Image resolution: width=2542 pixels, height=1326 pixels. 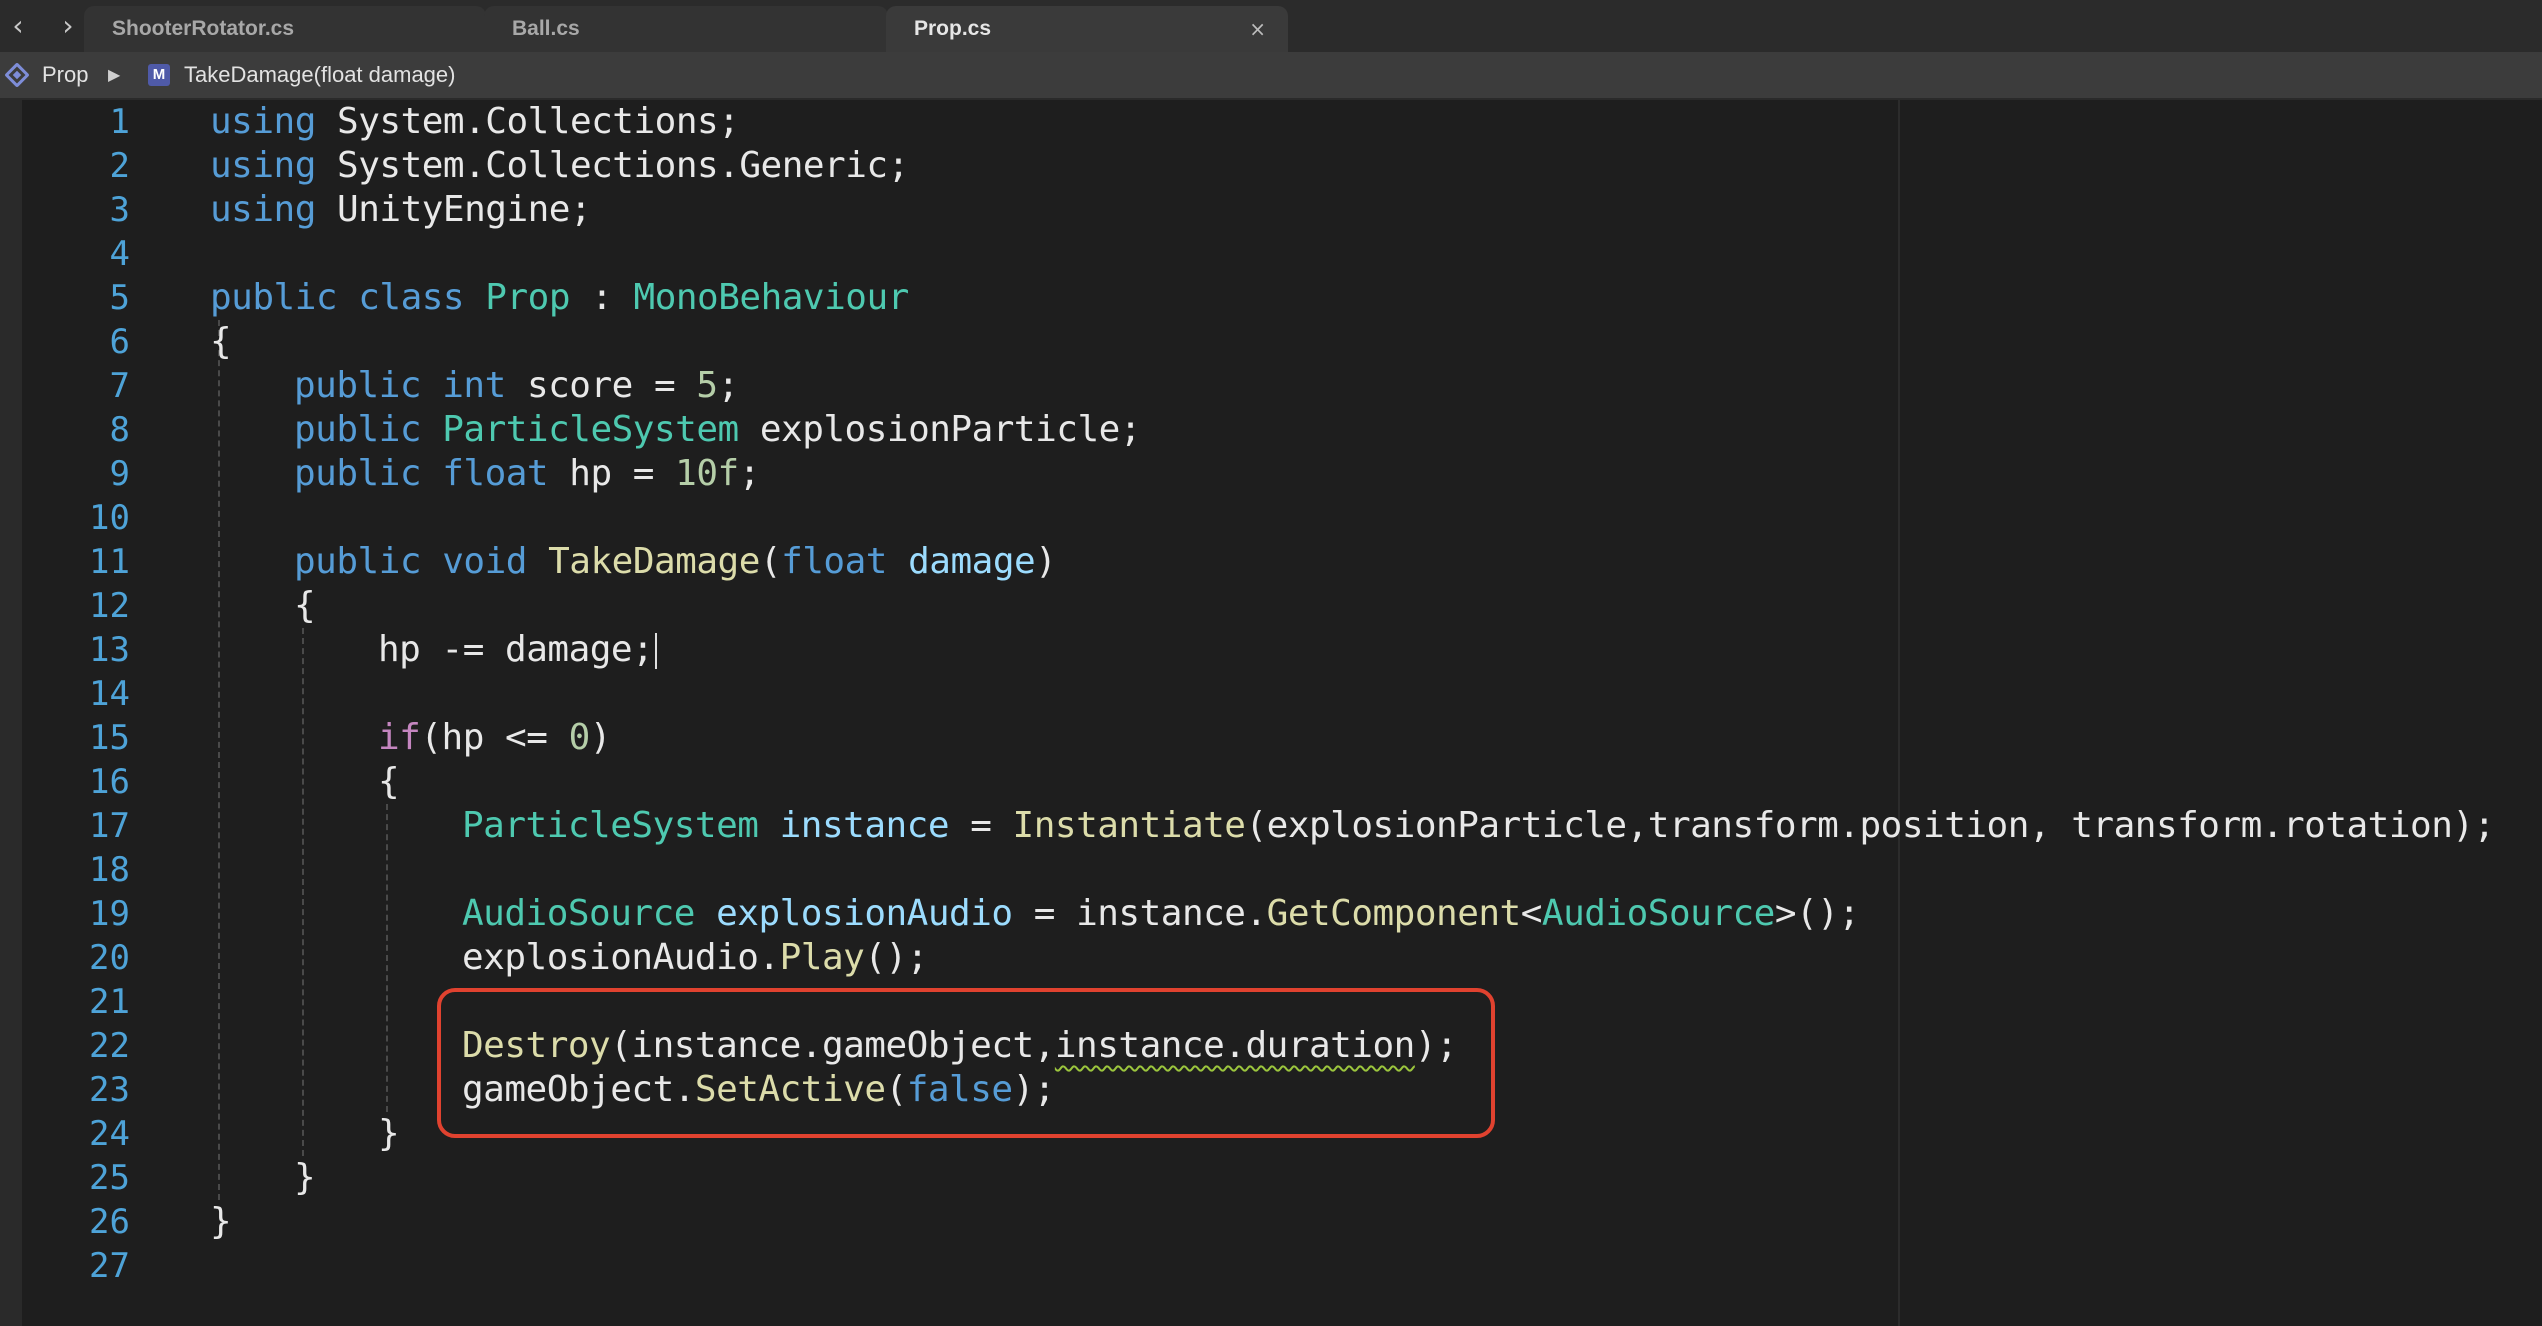 I want to click on tab-prop: Prop.cs ×, so click(x=1087, y=29).